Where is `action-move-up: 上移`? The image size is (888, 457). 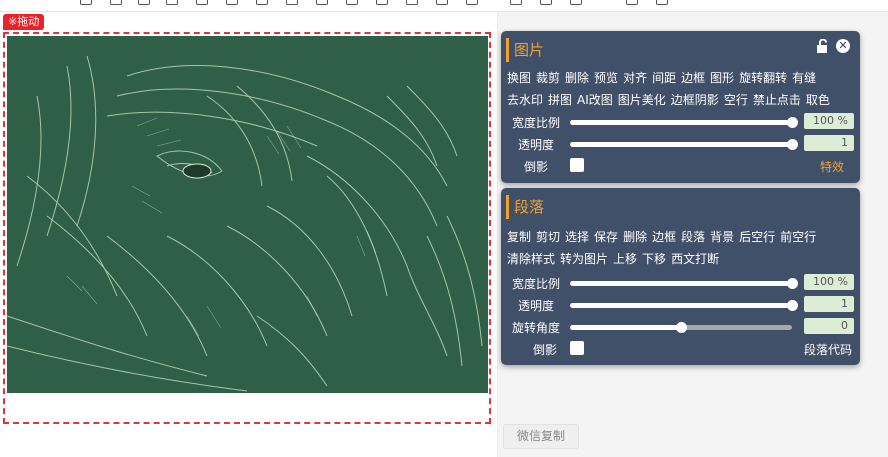 action-move-up: 上移 is located at coordinates (625, 259).